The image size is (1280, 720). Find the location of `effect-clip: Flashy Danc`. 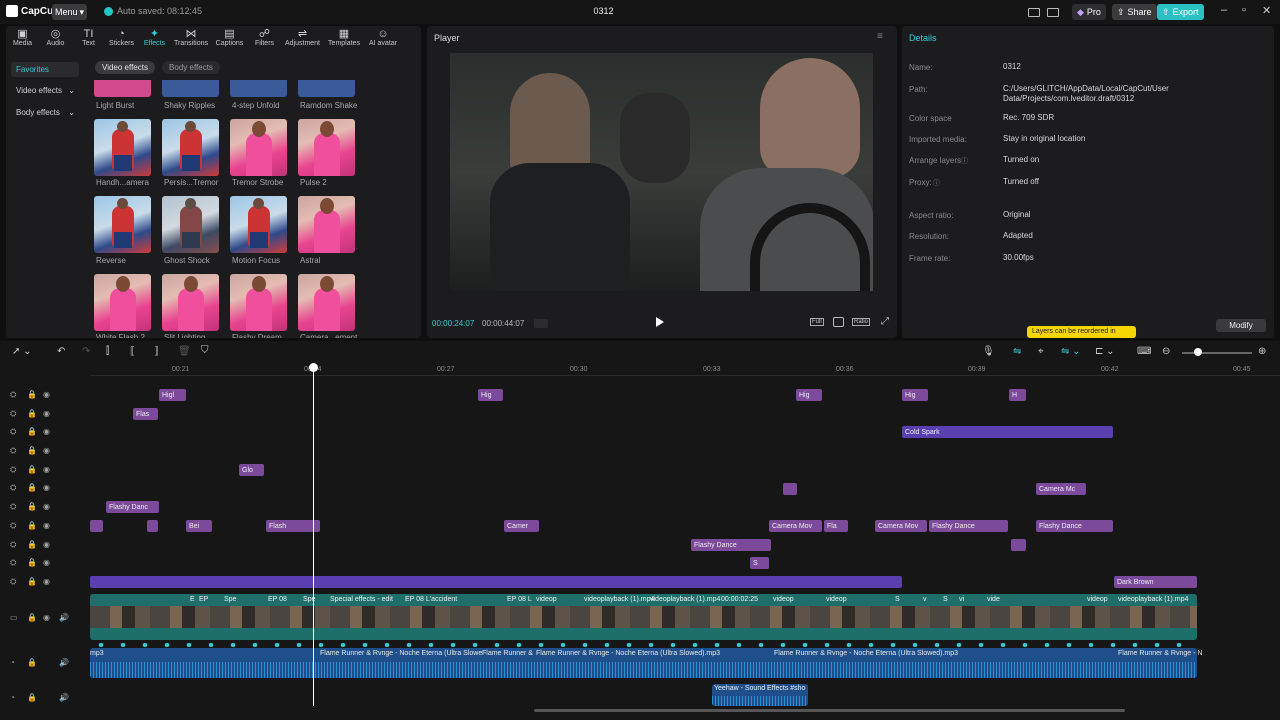

effect-clip: Flashy Danc is located at coordinates (132, 507).